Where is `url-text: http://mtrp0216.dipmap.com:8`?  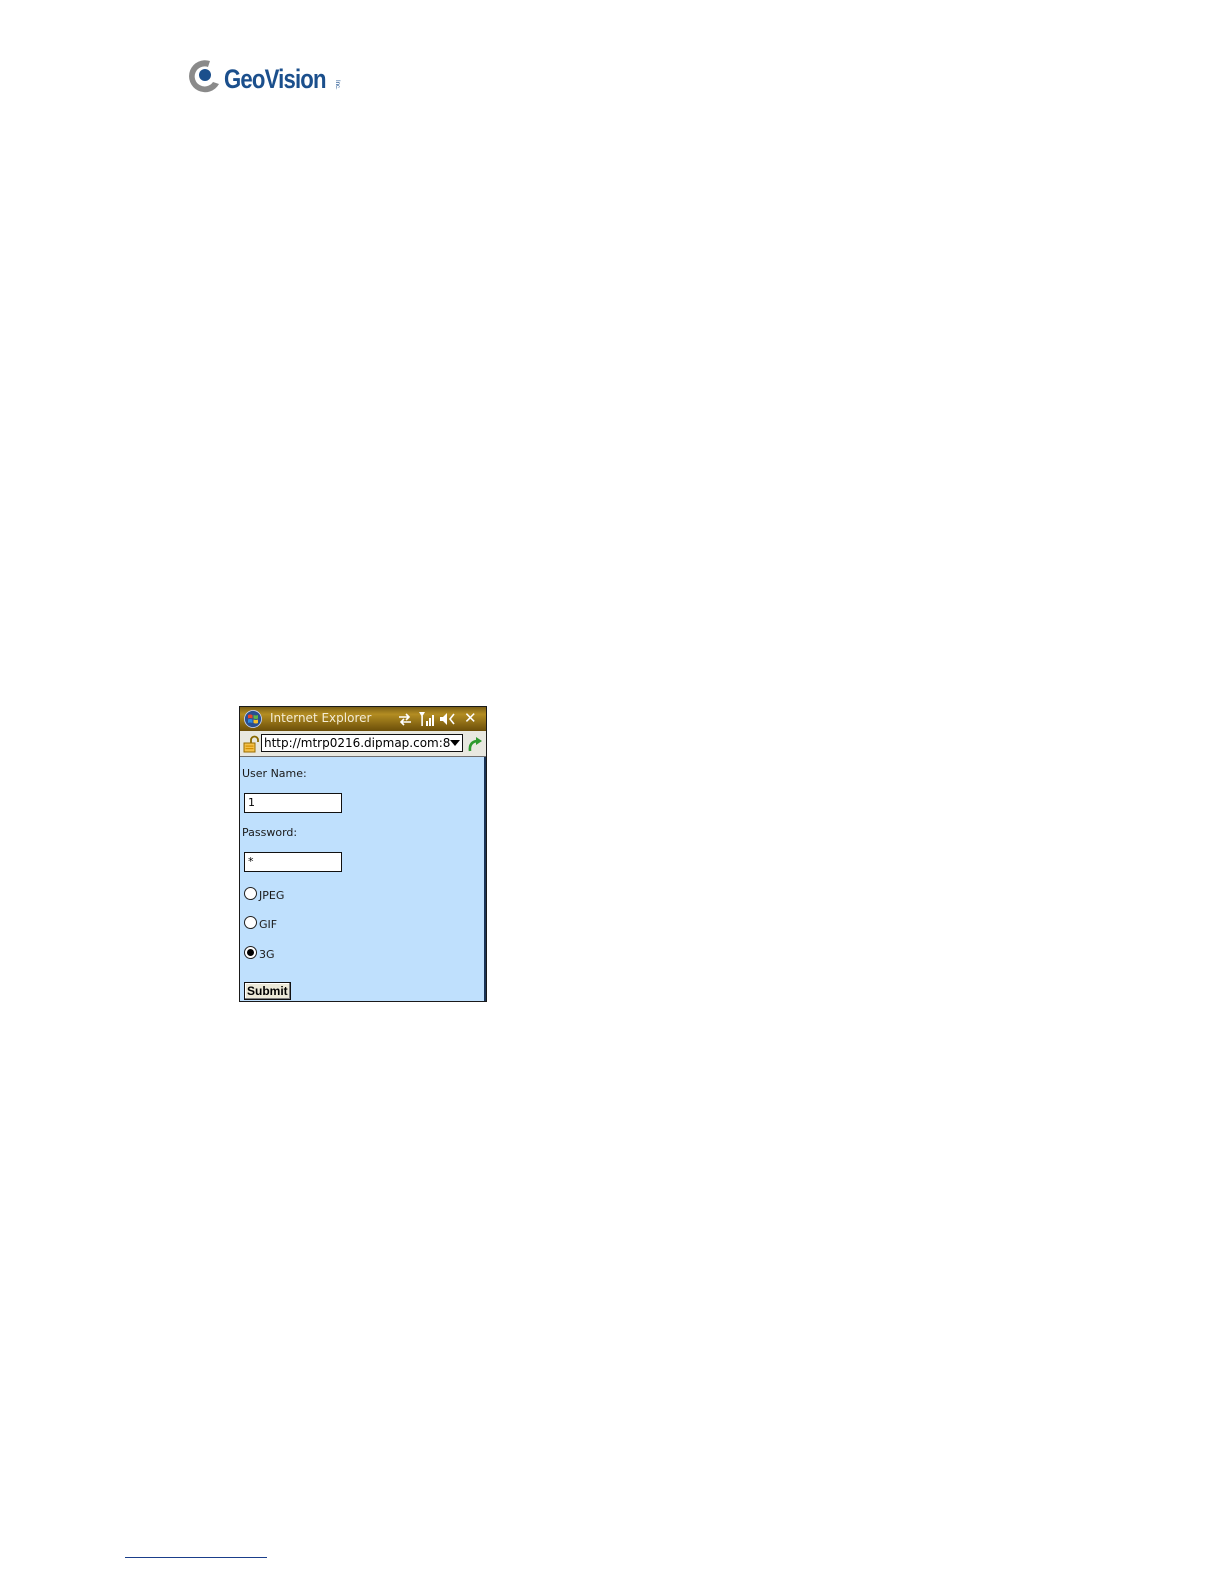
url-text: http://mtrp0216.dipmap.com:8 is located at coordinates (357, 743).